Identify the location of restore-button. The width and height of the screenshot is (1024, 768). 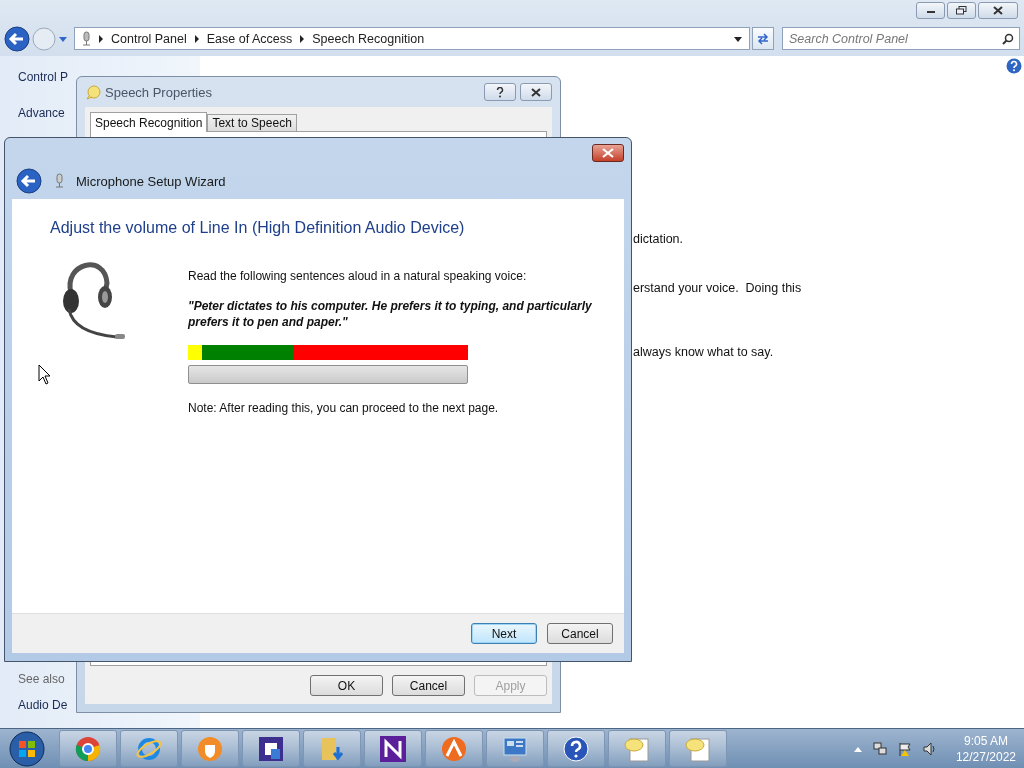
(961, 10).